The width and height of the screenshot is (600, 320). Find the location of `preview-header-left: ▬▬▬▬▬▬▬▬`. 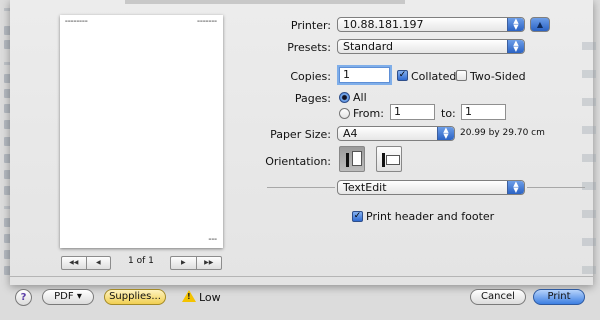

preview-header-left: ▬▬▬▬▬▬▬▬ is located at coordinates (76, 21).